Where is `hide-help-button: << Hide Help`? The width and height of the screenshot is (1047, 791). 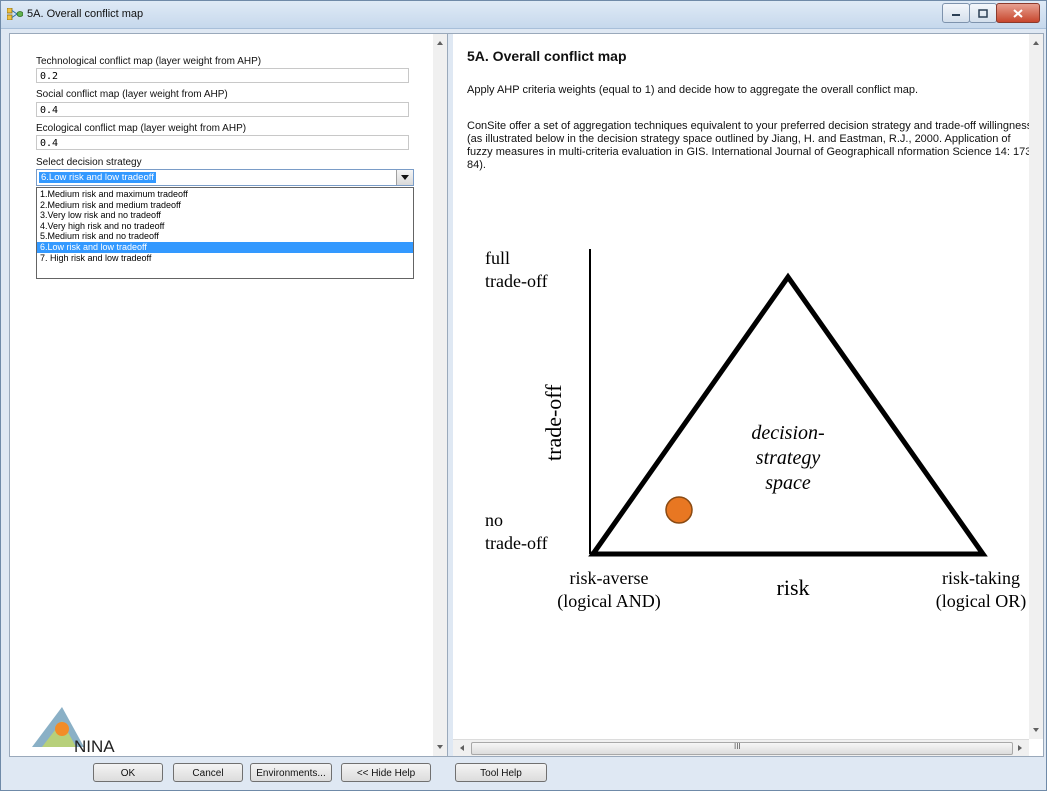 hide-help-button: << Hide Help is located at coordinates (386, 772).